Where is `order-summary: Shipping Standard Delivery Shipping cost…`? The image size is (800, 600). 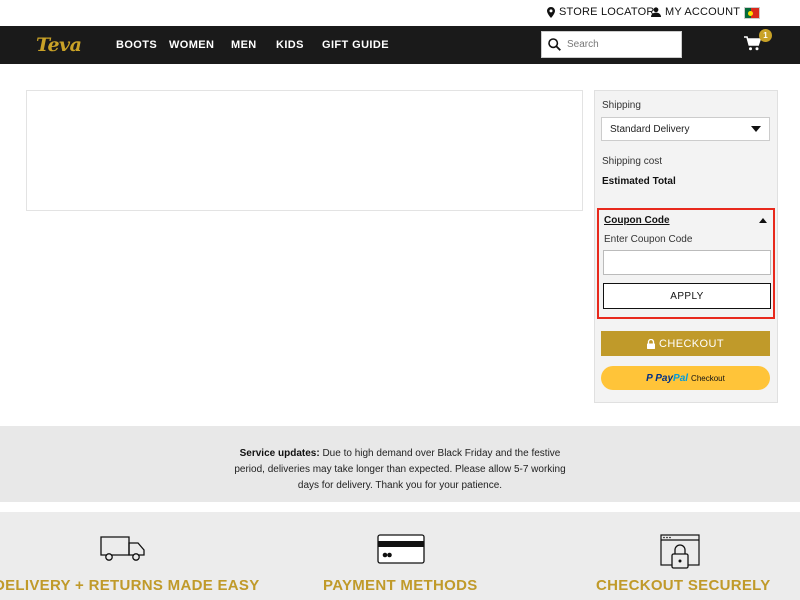 order-summary: Shipping Standard Delivery Shipping cost… is located at coordinates (686, 246).